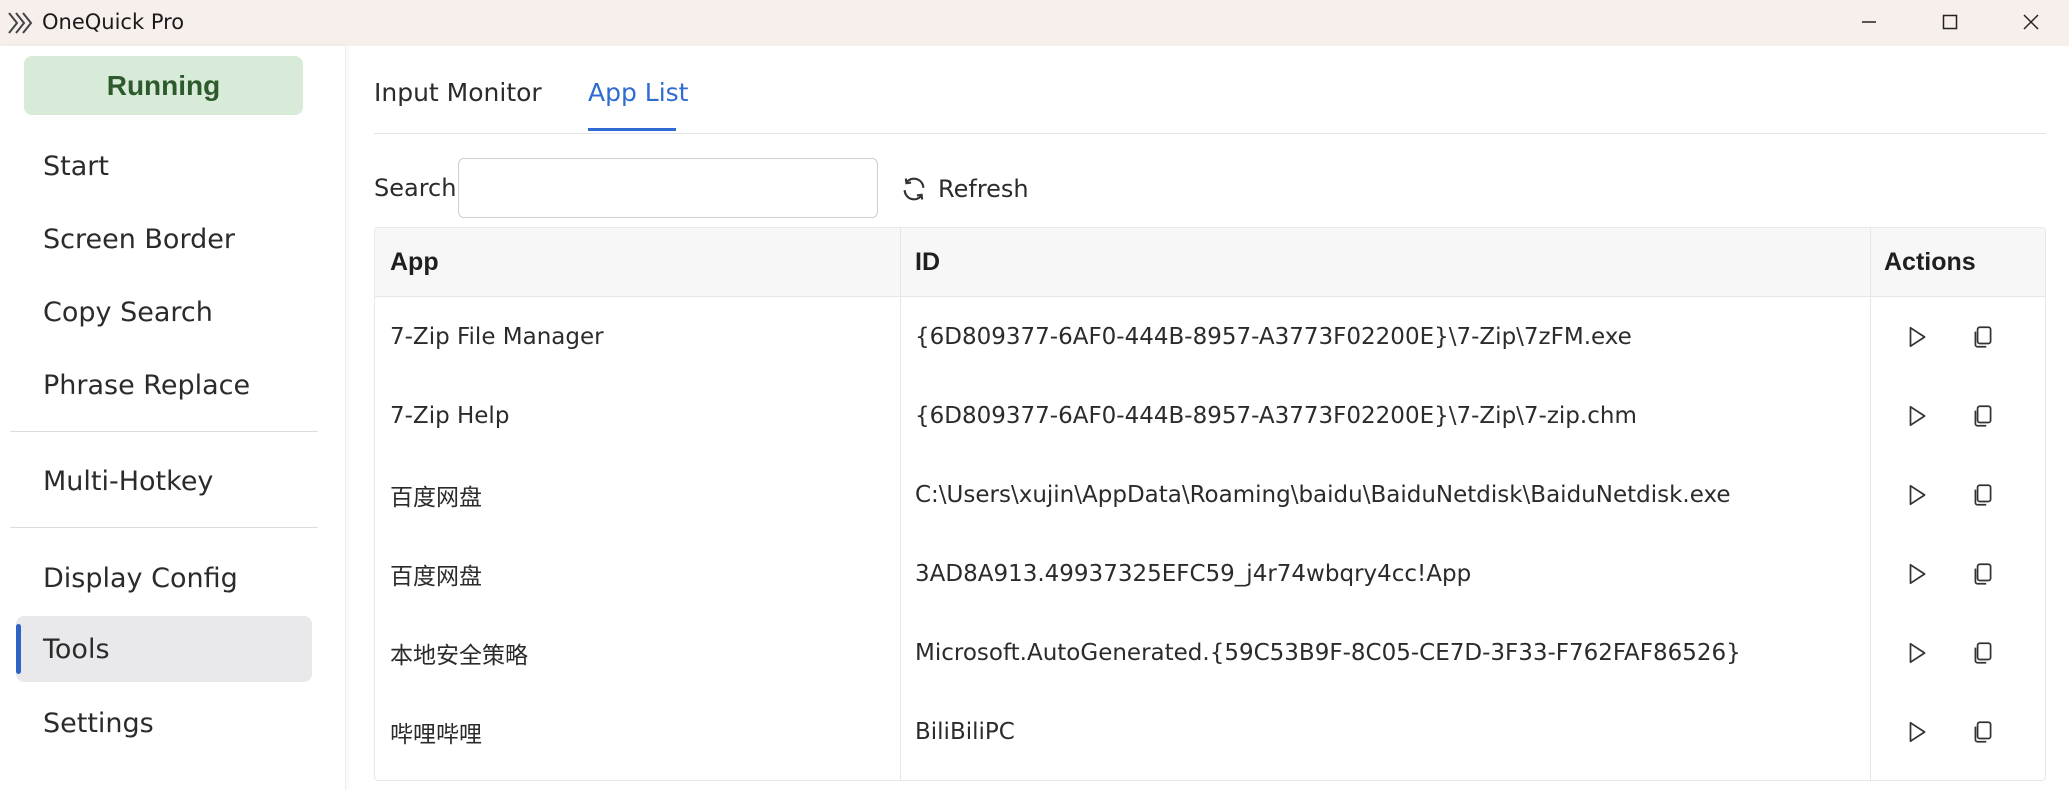 This screenshot has width=2069, height=790. I want to click on app-name-cell: 7-Zip File Manager, so click(497, 336).